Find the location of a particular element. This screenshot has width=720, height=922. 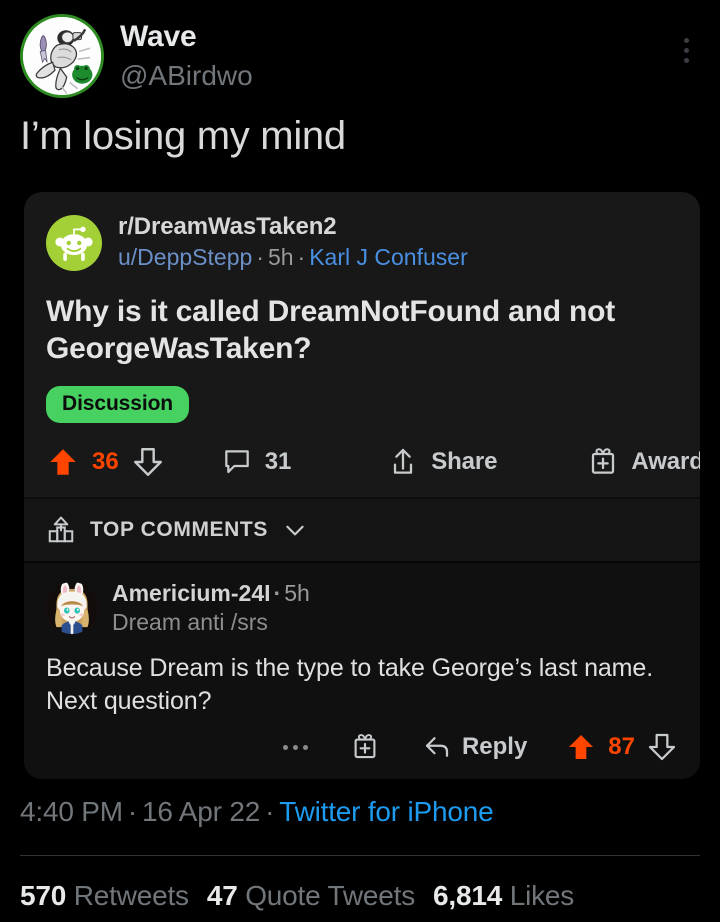

sort-podium-icon is located at coordinates (61, 529).